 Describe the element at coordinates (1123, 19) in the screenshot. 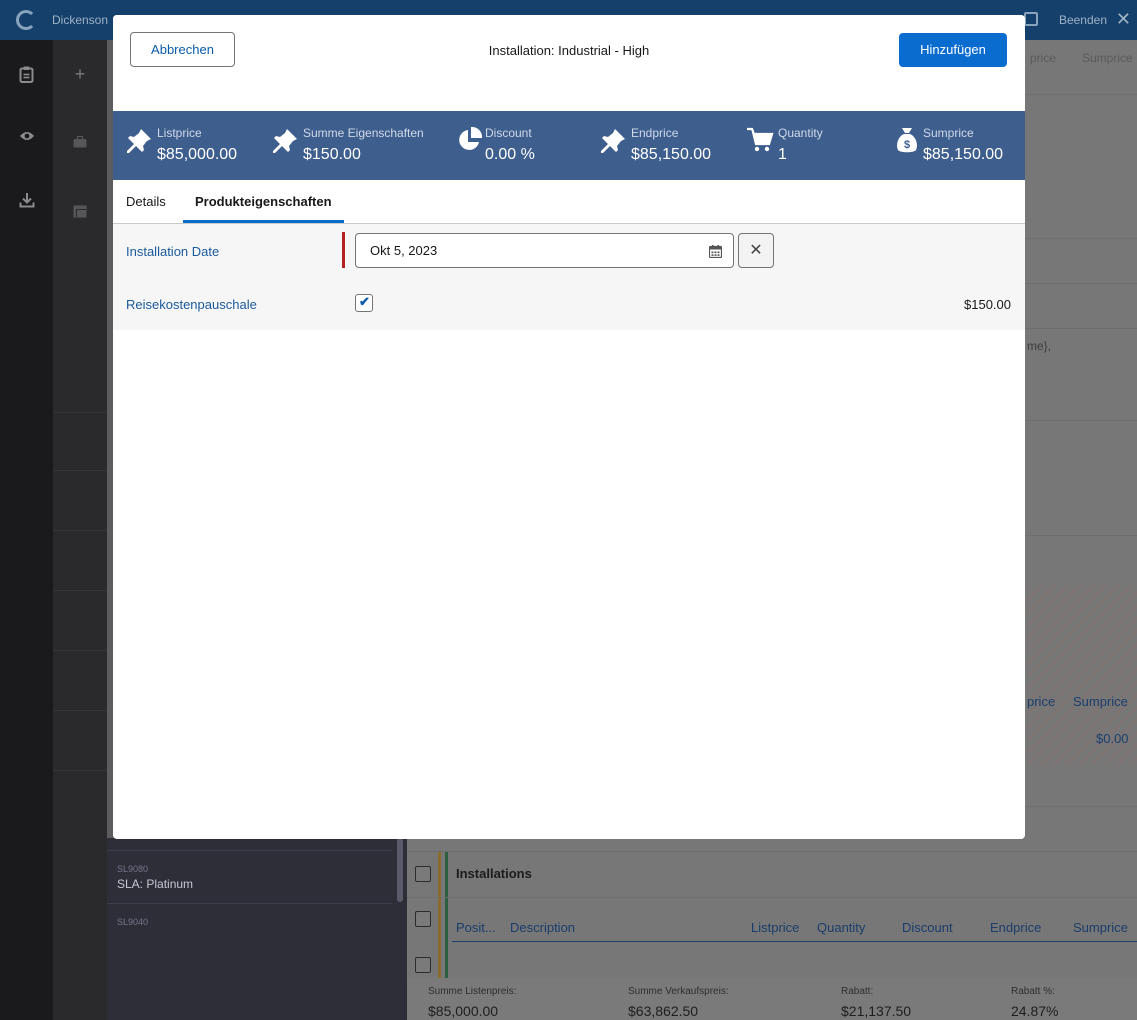

I see `close-icon: ✕` at that location.